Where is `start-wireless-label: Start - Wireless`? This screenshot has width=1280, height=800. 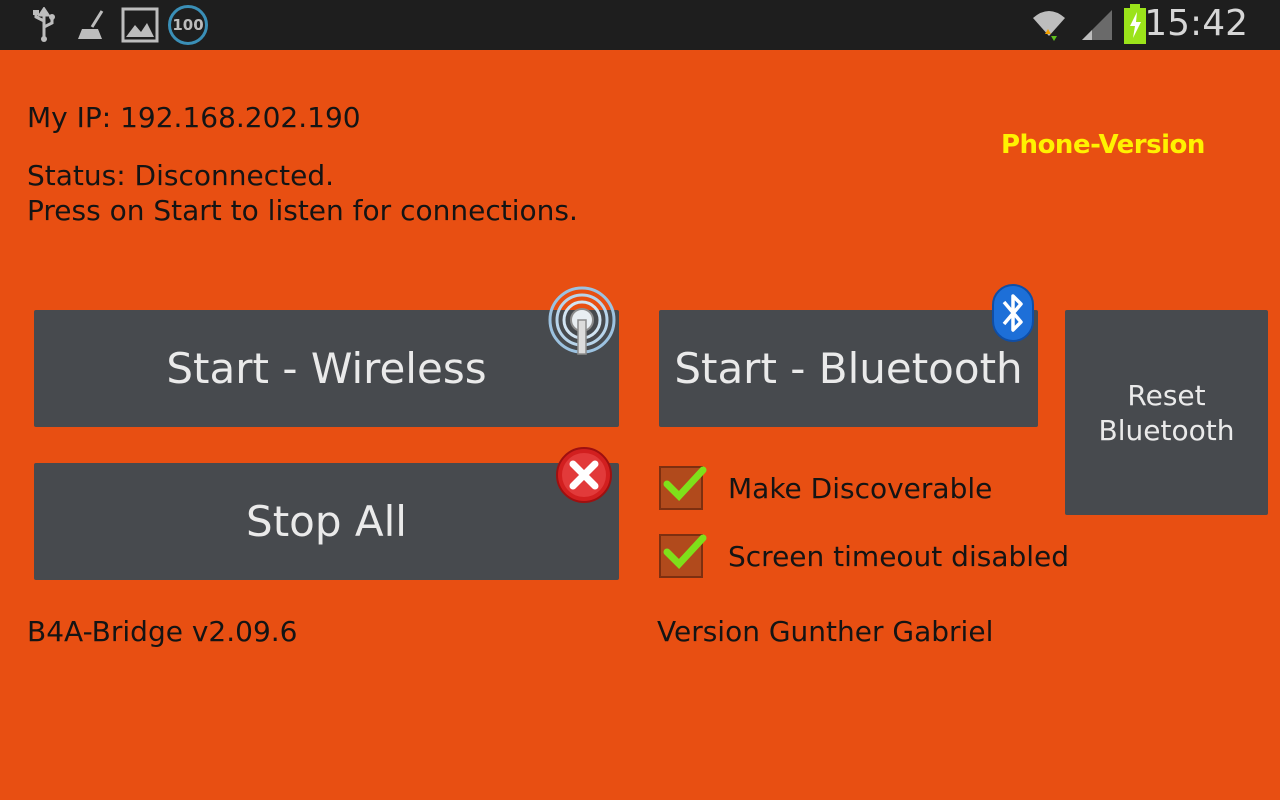 start-wireless-label: Start - Wireless is located at coordinates (326, 368).